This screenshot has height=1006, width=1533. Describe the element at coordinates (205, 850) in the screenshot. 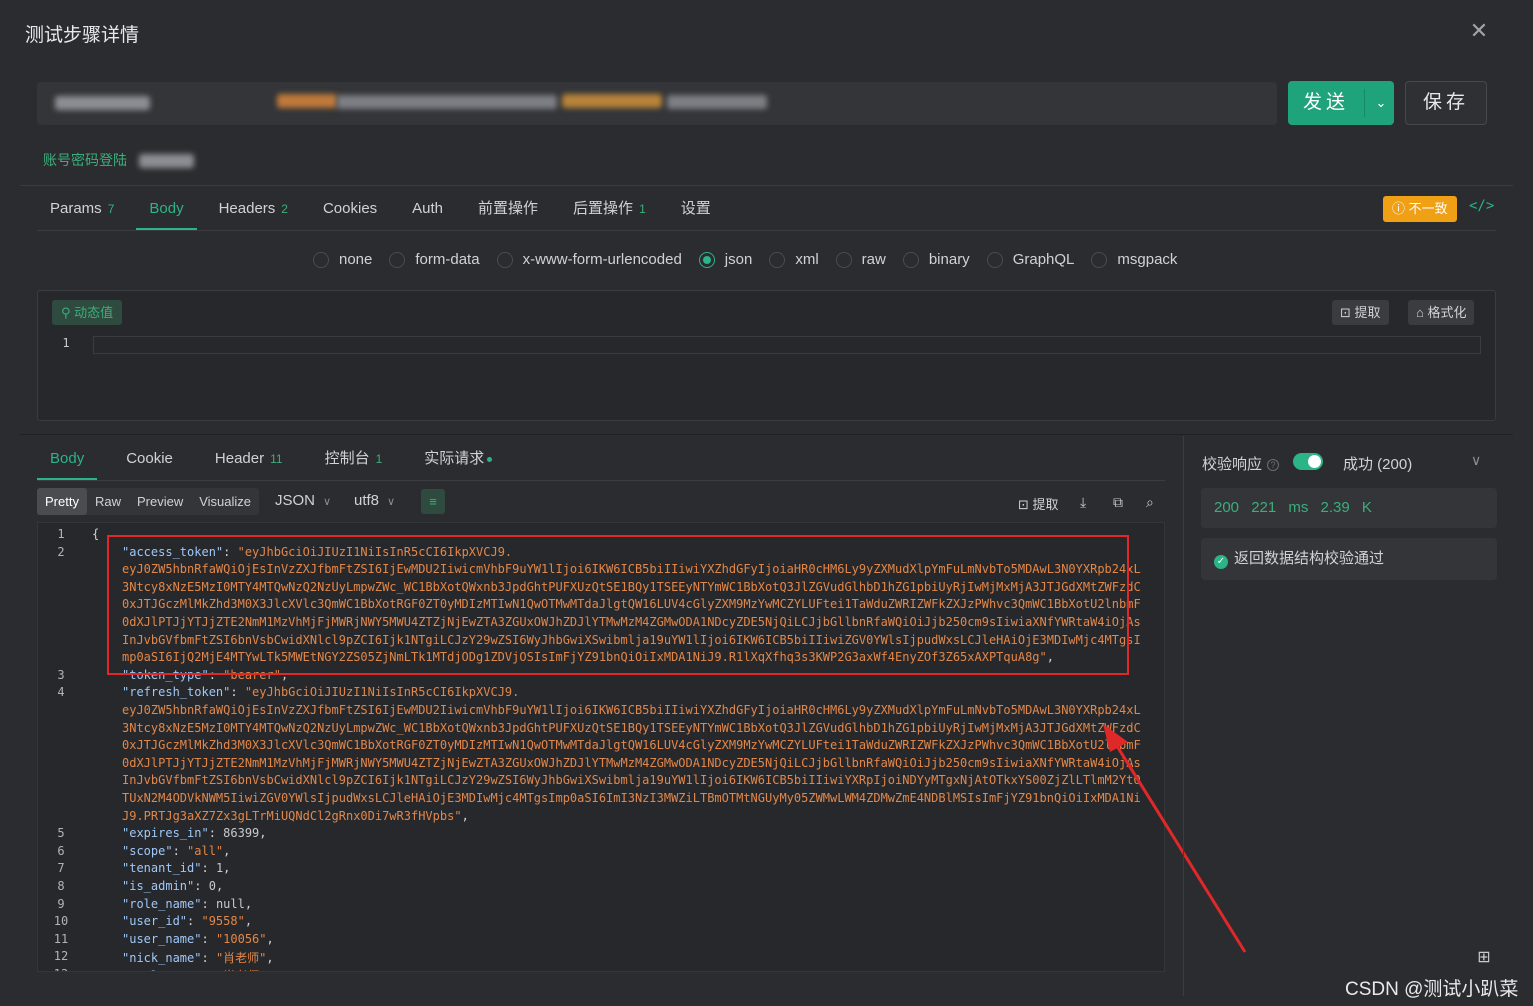

I see `json-string-value: "all"` at that location.